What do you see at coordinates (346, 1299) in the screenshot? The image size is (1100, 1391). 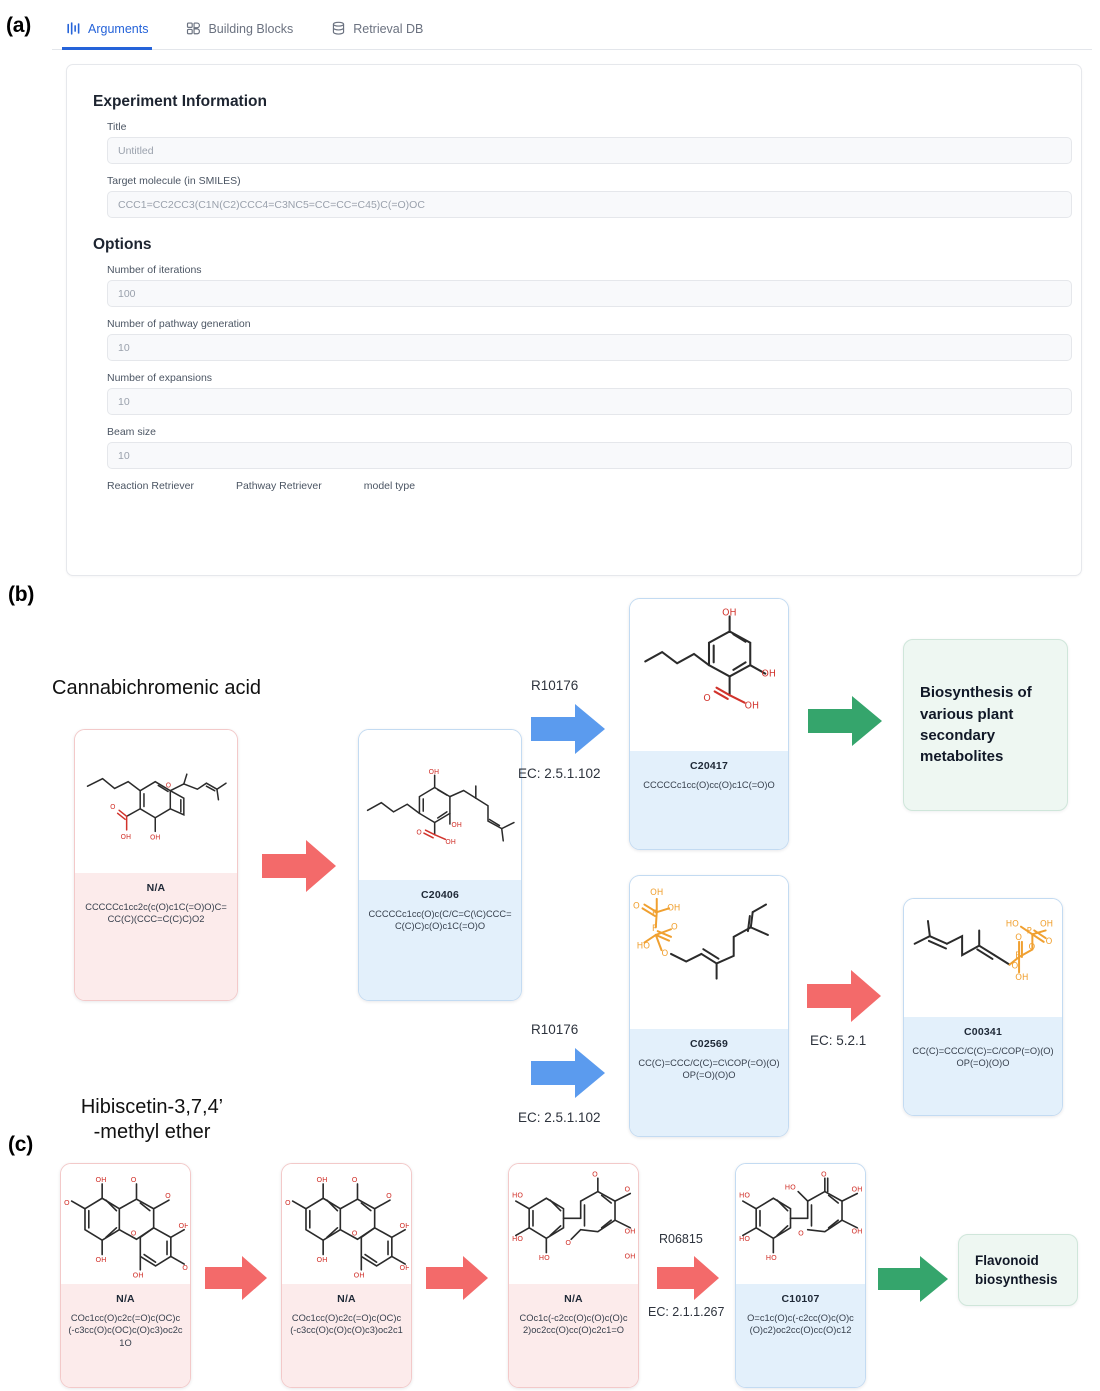 I see `molecule-id-c-1: N/A` at bounding box center [346, 1299].